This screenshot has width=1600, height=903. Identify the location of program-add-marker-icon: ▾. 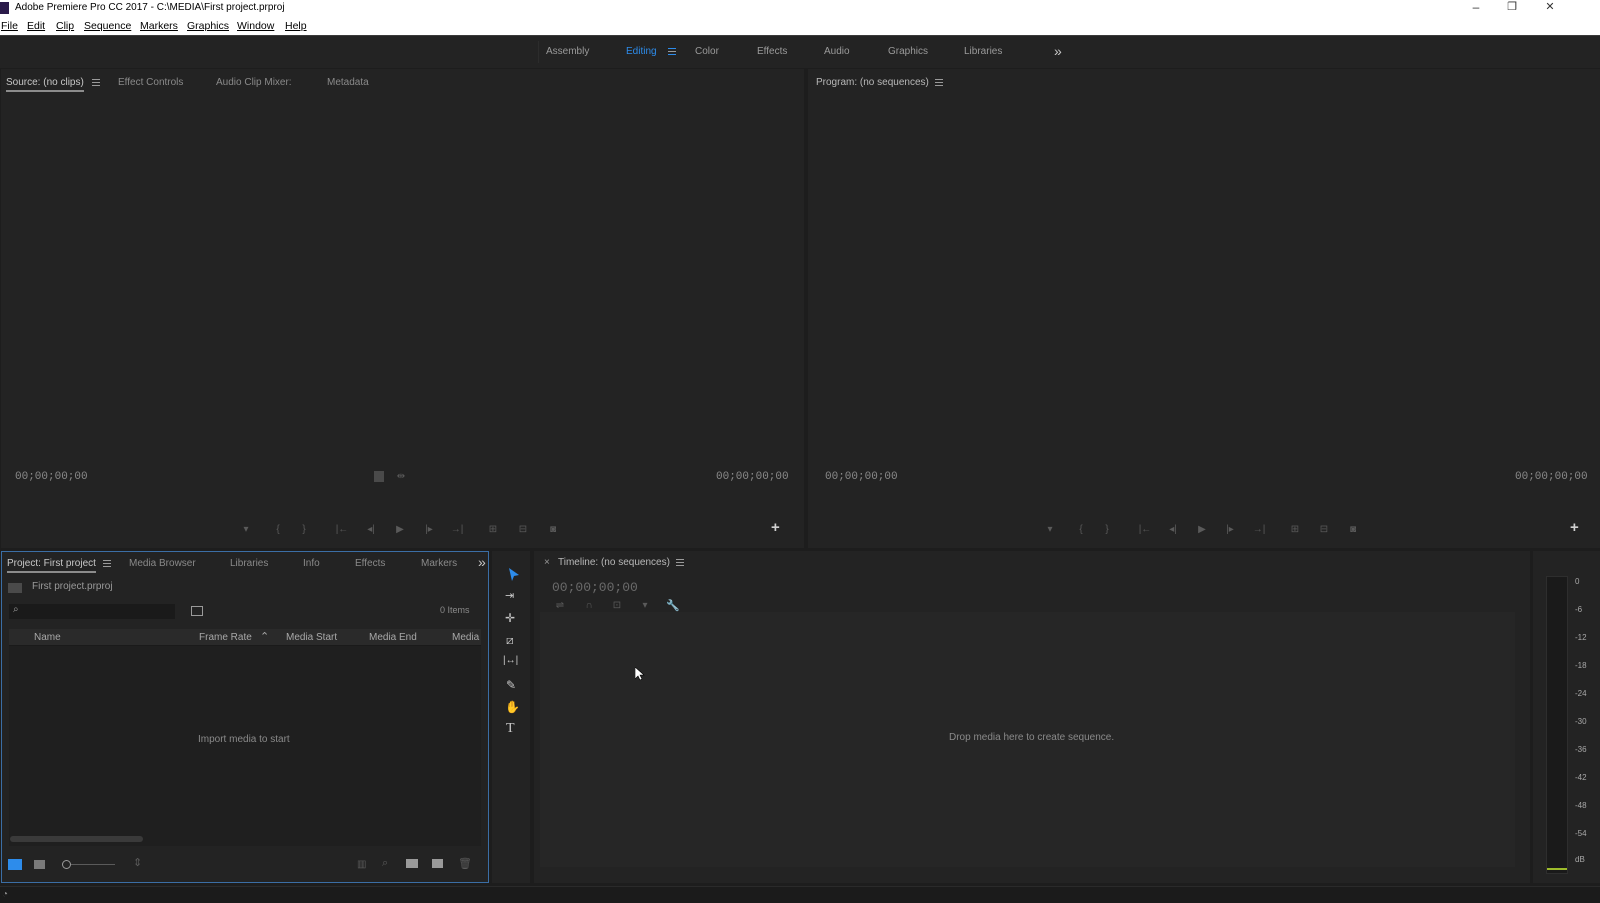
(1050, 529).